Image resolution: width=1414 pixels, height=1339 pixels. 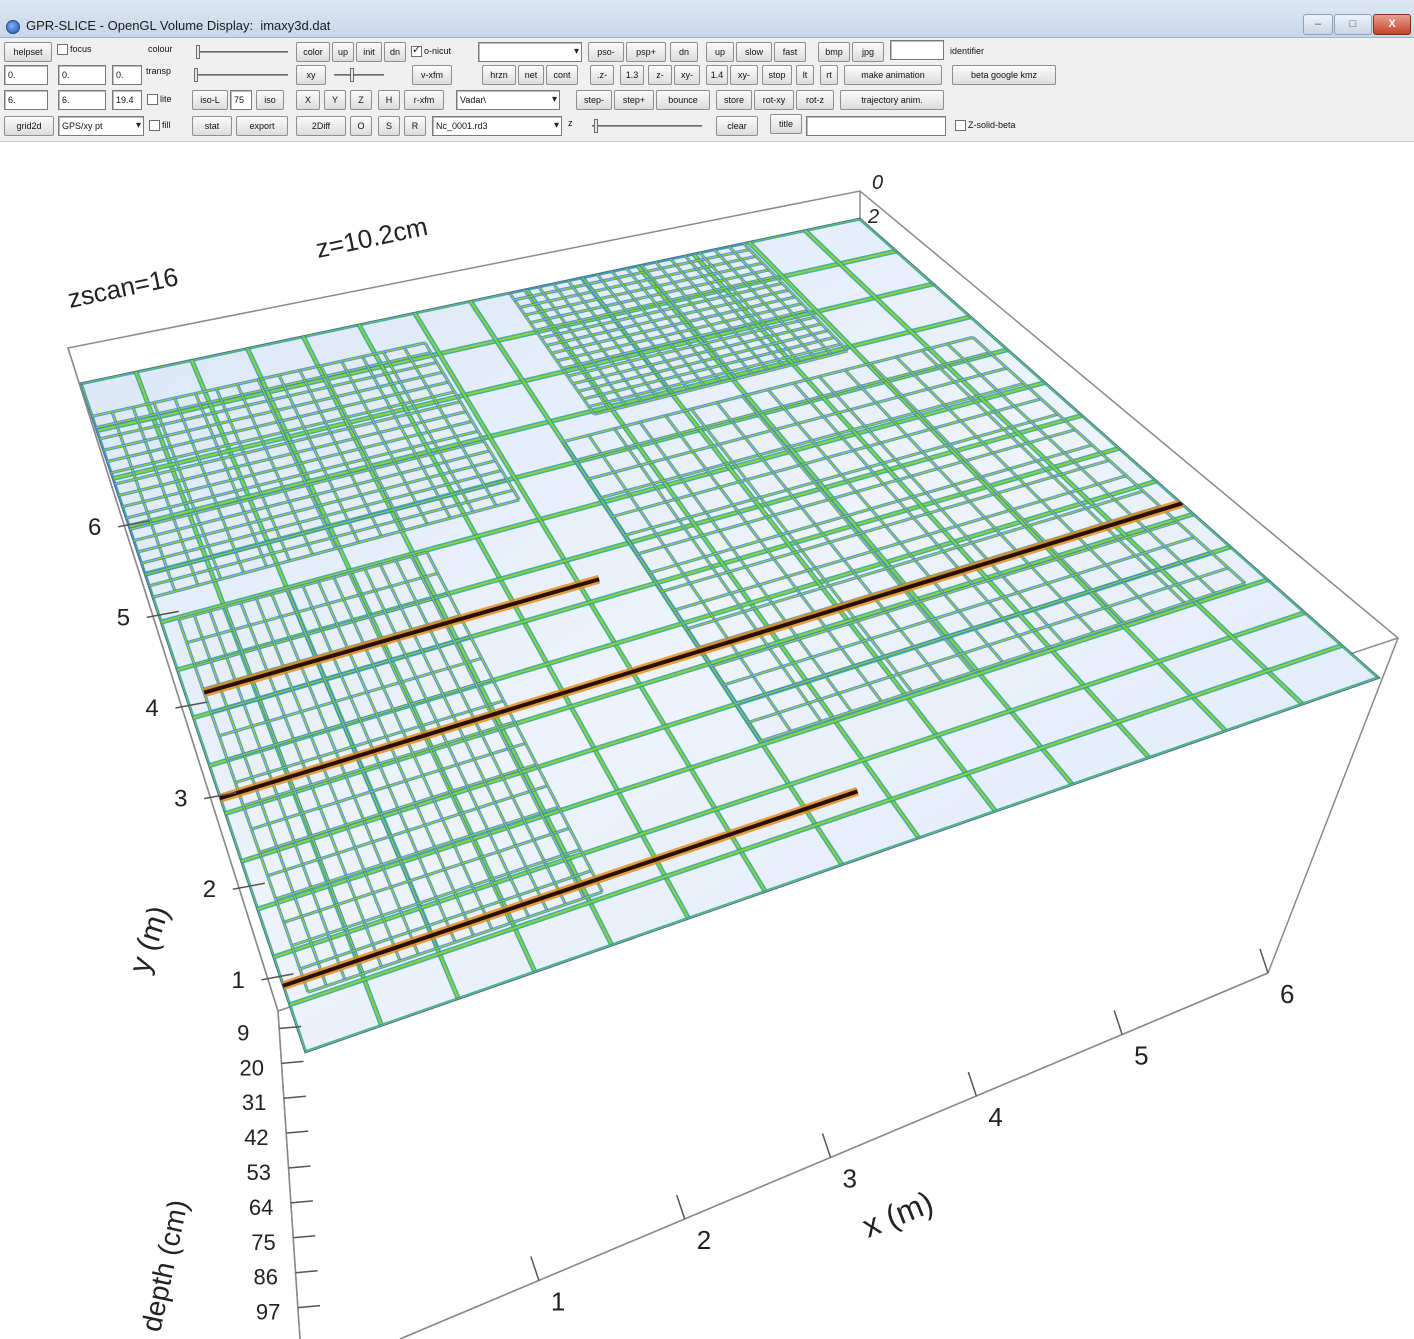 What do you see at coordinates (270, 100) in the screenshot?
I see `iso-button: iso` at bounding box center [270, 100].